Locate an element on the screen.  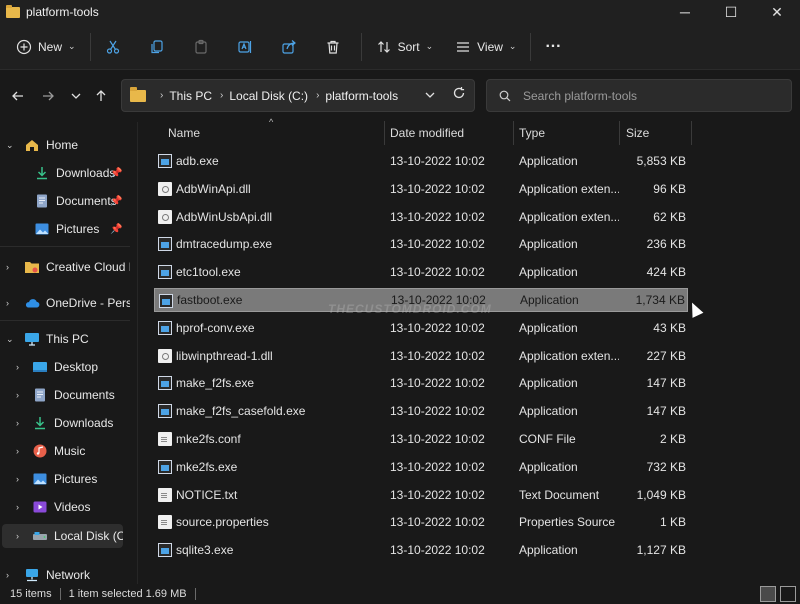
sidebar-item-desktop: › Desktop is located at coordinates (65, 367).